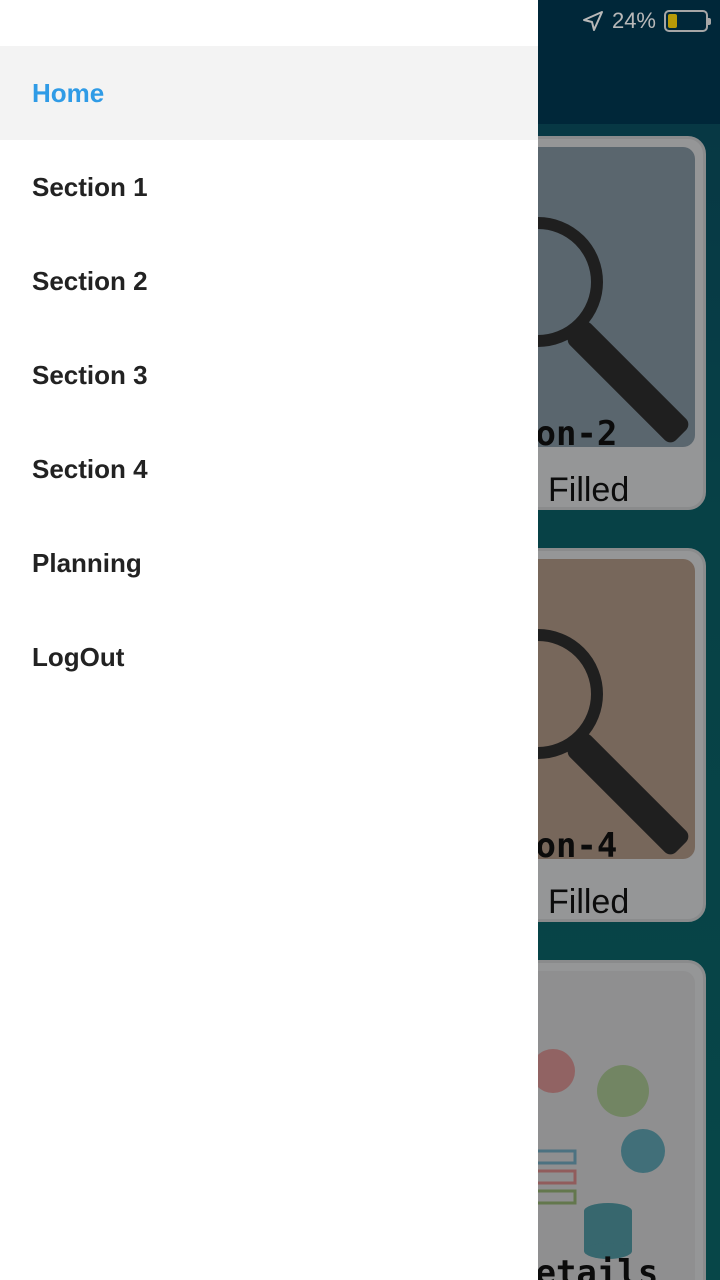  Describe the element at coordinates (269, 23) in the screenshot. I see `drawer-top-spacer` at that location.